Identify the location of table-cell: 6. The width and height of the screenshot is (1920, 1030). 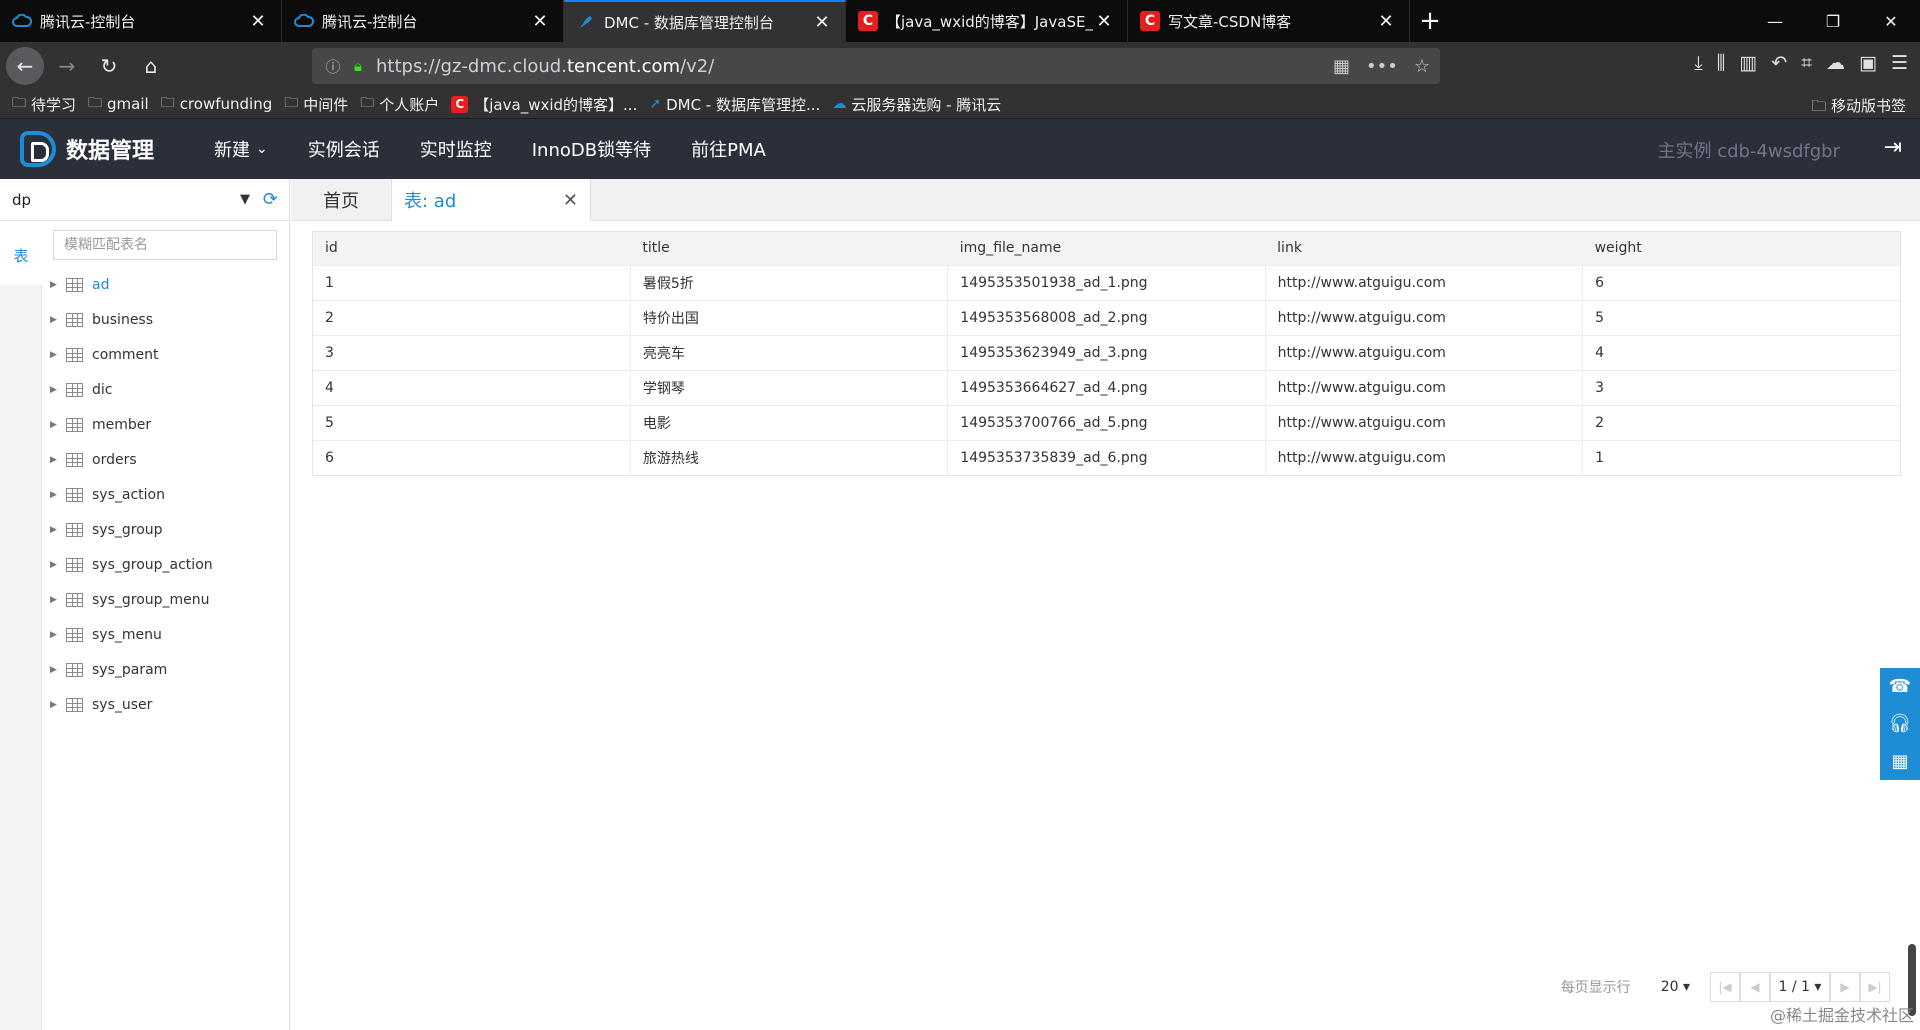
(472, 457).